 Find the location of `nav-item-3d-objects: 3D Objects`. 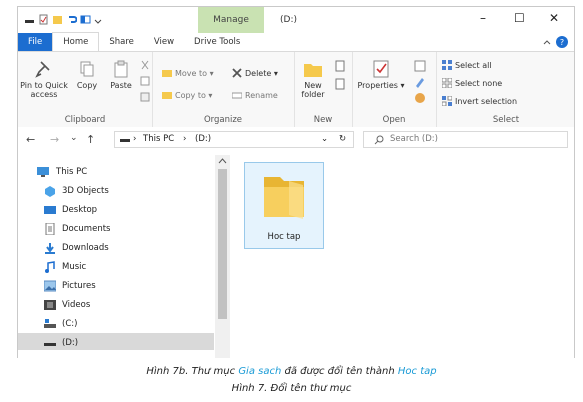

nav-item-3d-objects: 3D Objects is located at coordinates (76, 190).